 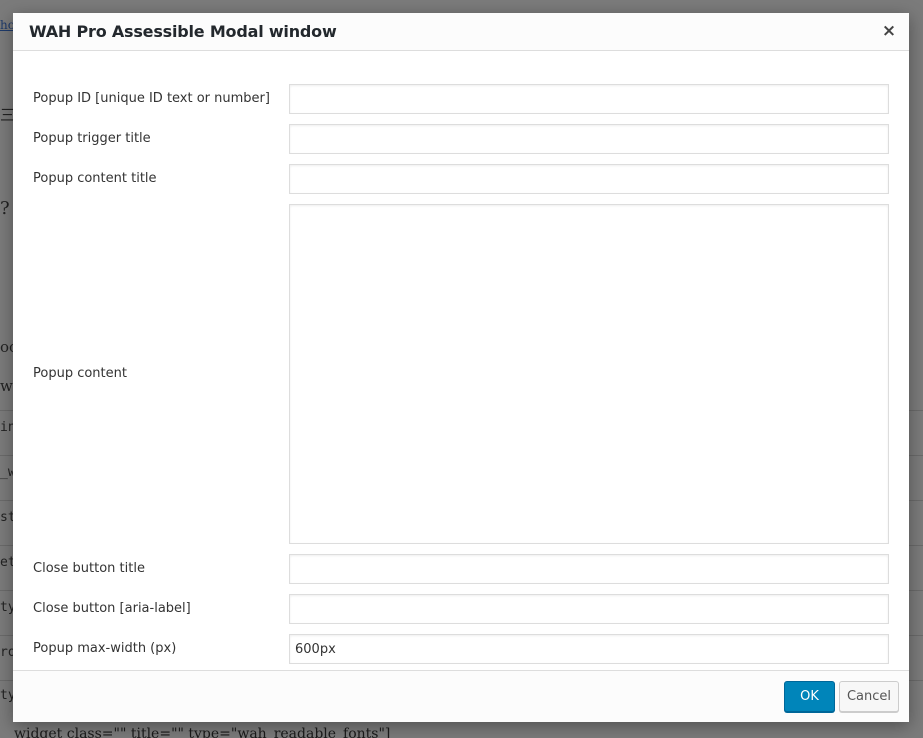 I want to click on close-aria-input, so click(x=589, y=609).